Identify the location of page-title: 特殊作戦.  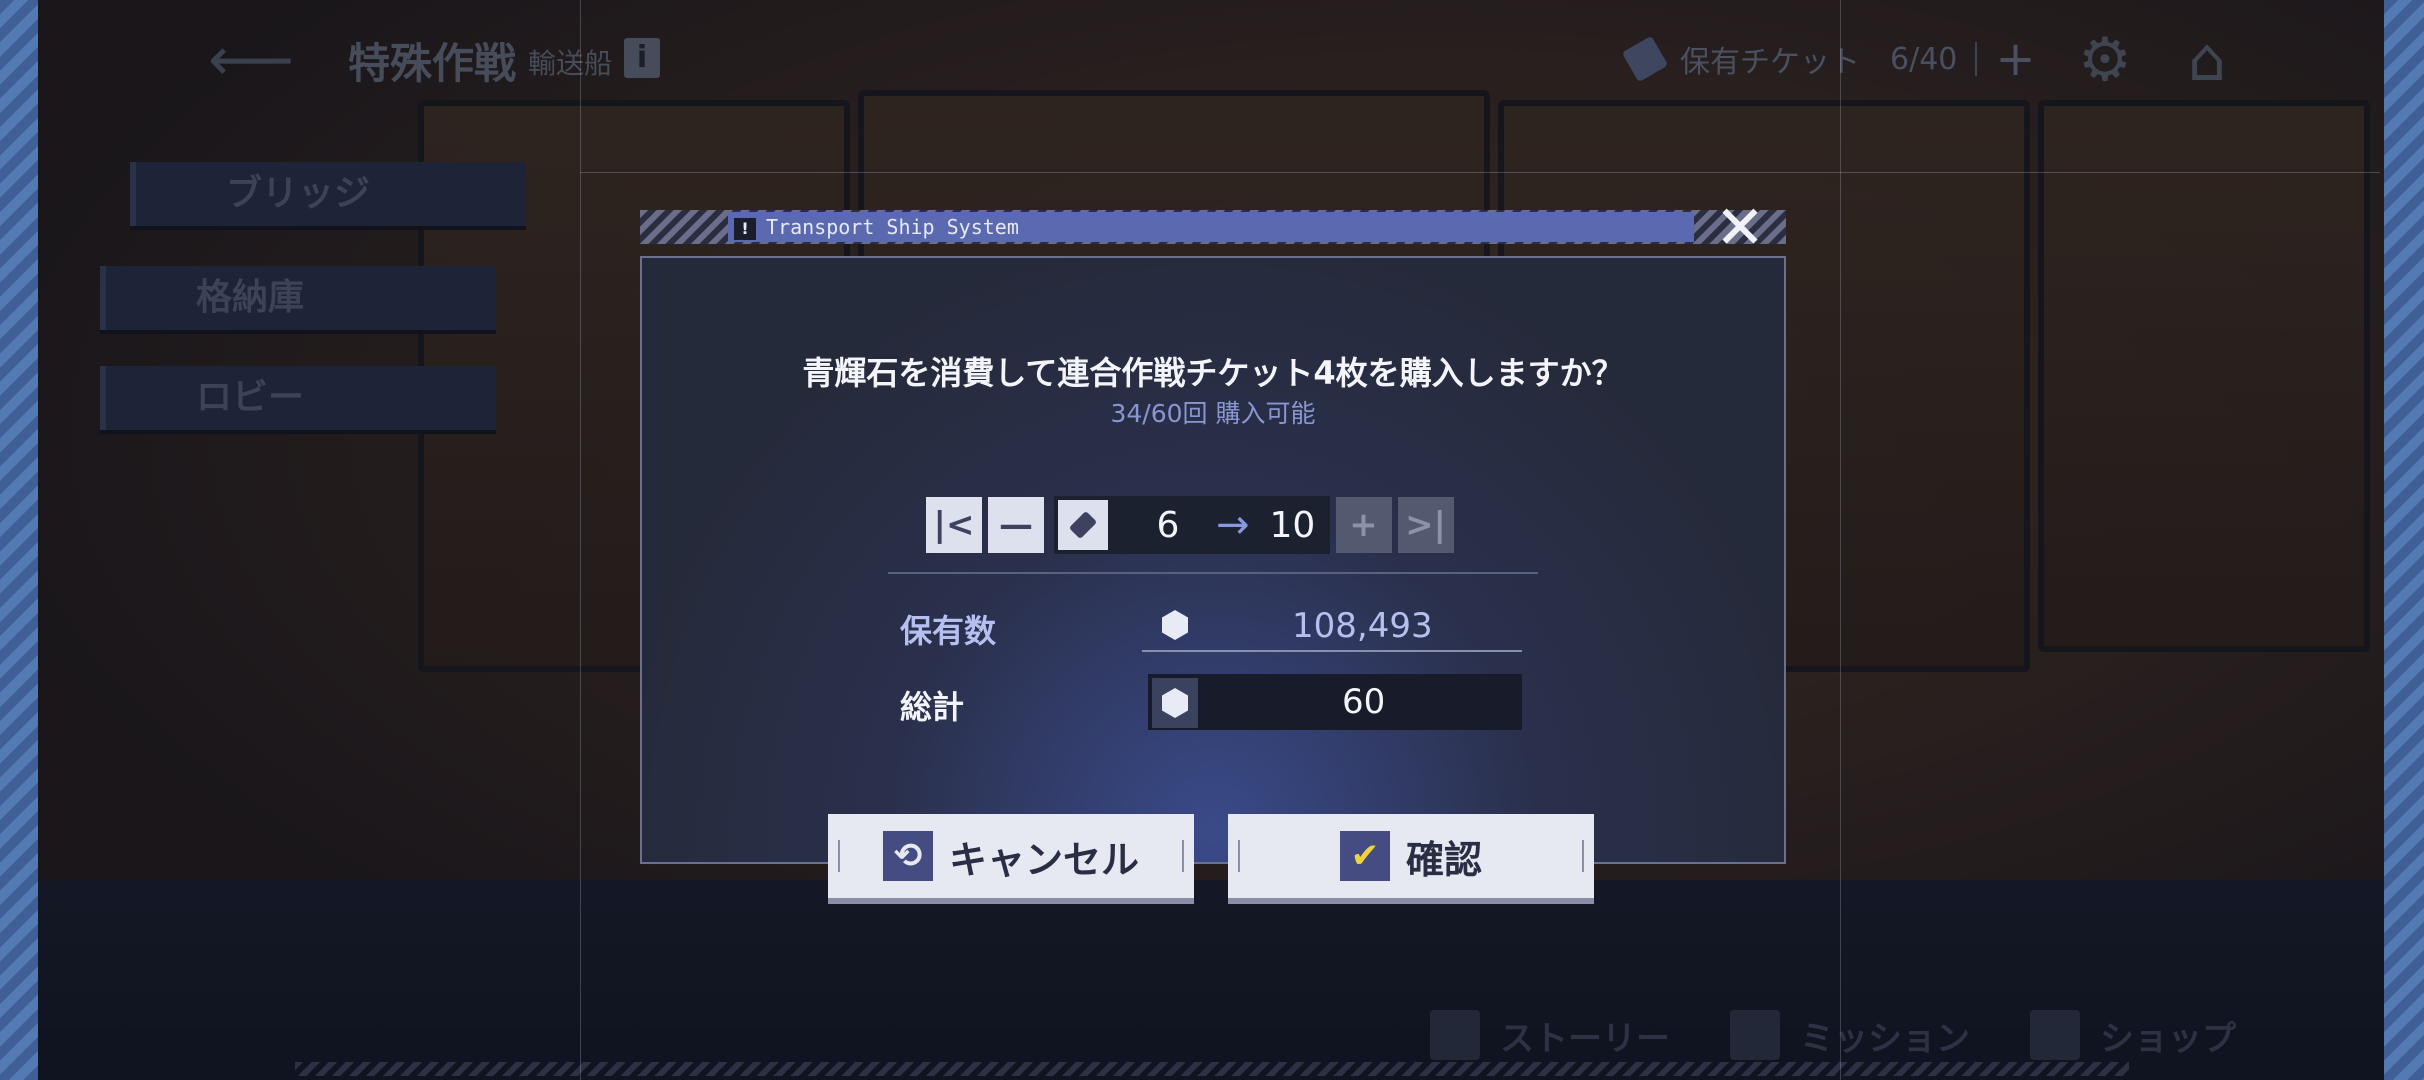
(432, 63).